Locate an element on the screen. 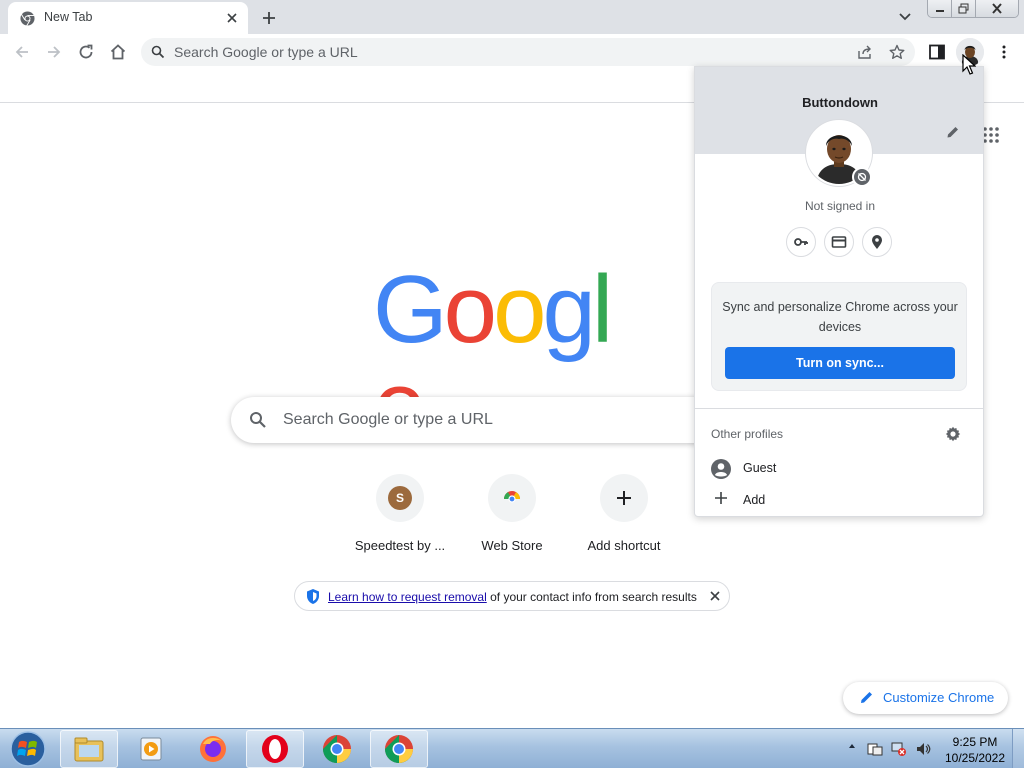 The width and height of the screenshot is (1024, 768). shortcut-web-store: Web Store is located at coordinates (512, 519).